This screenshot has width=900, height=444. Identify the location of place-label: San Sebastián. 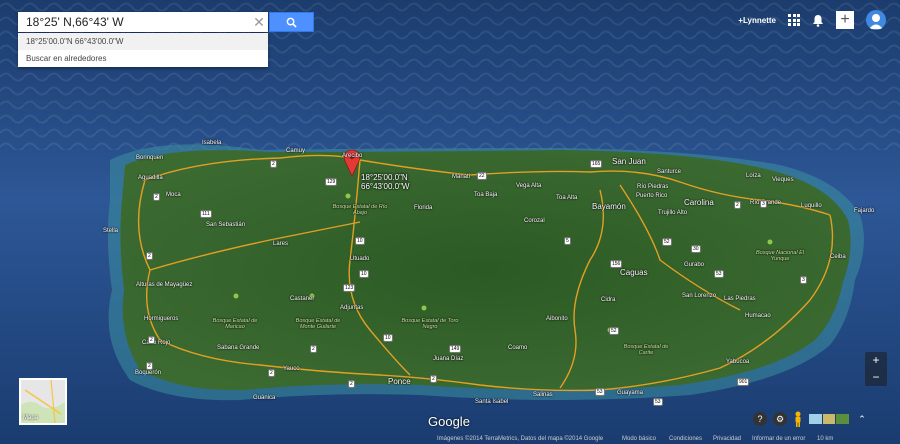
(225, 225).